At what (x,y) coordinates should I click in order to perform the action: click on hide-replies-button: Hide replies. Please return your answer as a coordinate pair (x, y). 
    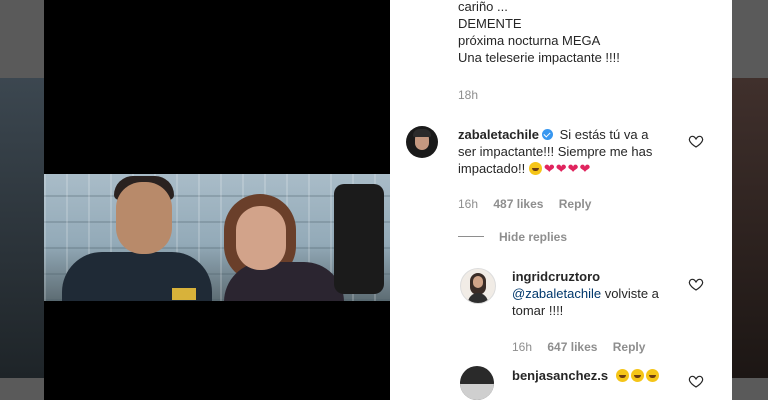
    Looking at the image, I should click on (533, 237).